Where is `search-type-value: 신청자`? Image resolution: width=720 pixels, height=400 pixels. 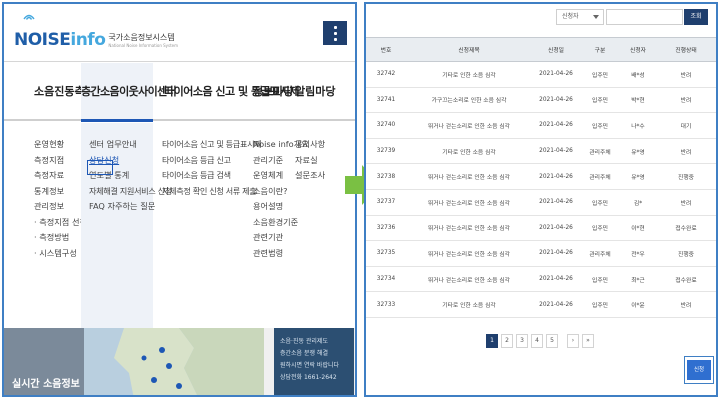
search-type-value: 신청자 is located at coordinates (570, 16).